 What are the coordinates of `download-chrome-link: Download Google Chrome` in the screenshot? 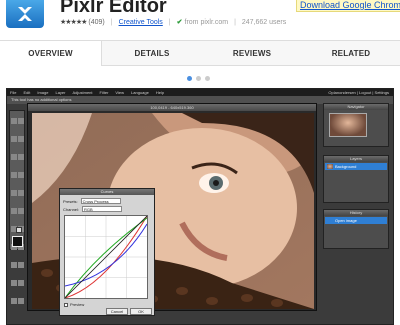 It's located at (348, 6).